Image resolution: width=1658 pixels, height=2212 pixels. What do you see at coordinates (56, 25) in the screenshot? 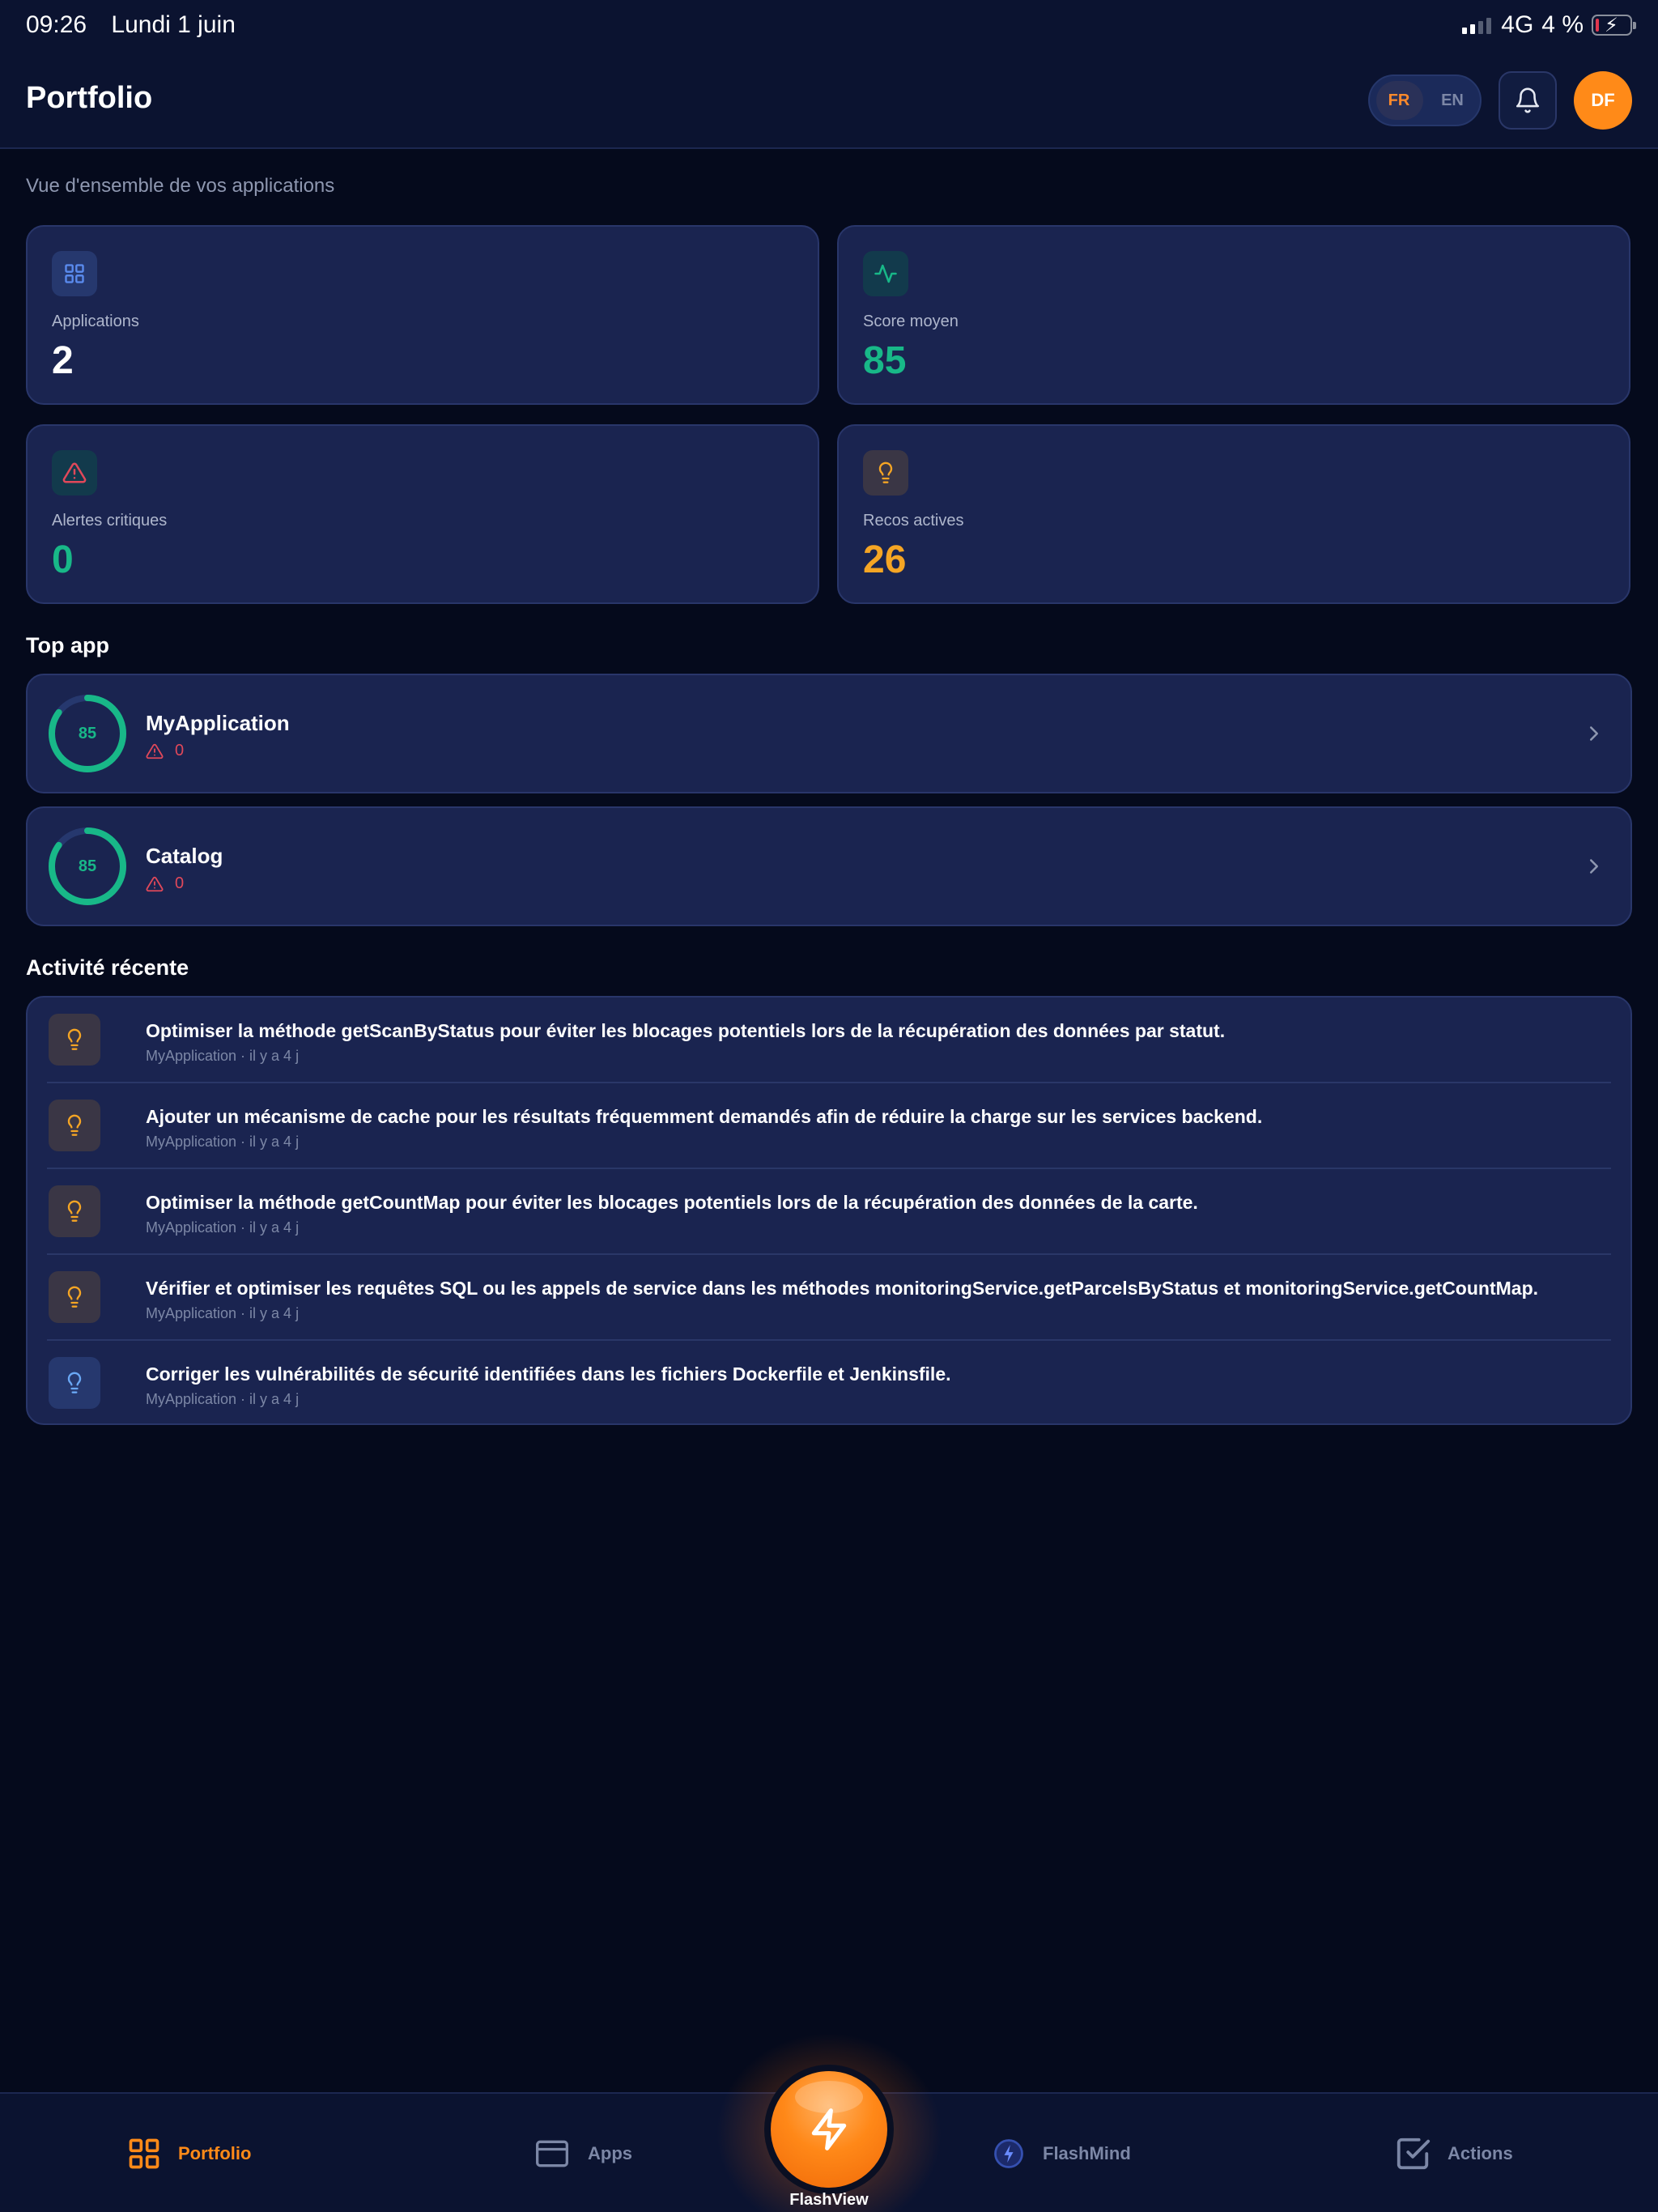
I see `status-time: 09:26` at bounding box center [56, 25].